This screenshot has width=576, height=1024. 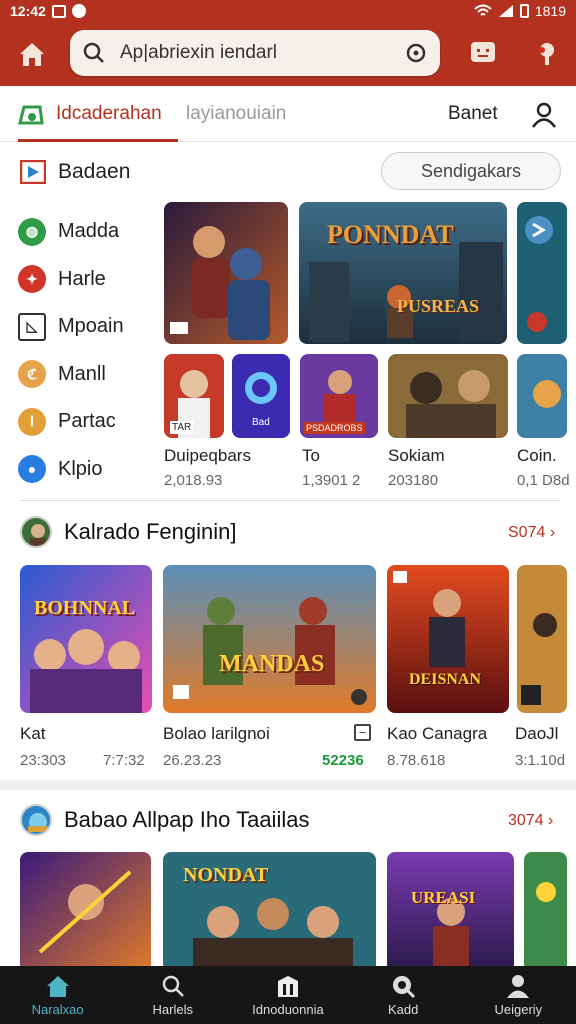 I want to click on section3-header: Babao Allpap Iho Taaiilas, so click(x=164, y=820).